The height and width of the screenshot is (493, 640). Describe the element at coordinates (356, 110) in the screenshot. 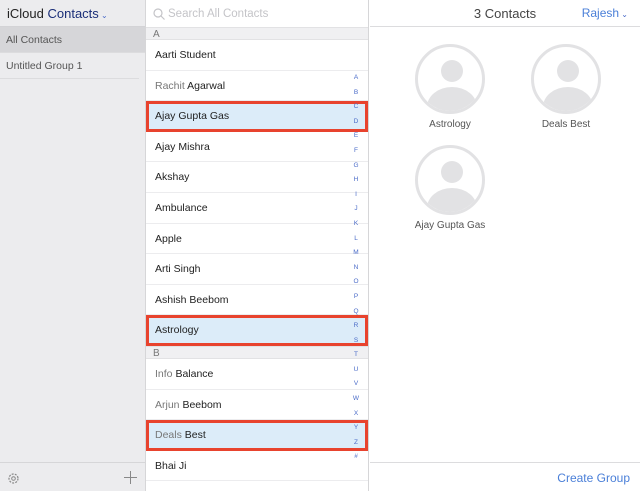

I see `index-letter: C` at that location.